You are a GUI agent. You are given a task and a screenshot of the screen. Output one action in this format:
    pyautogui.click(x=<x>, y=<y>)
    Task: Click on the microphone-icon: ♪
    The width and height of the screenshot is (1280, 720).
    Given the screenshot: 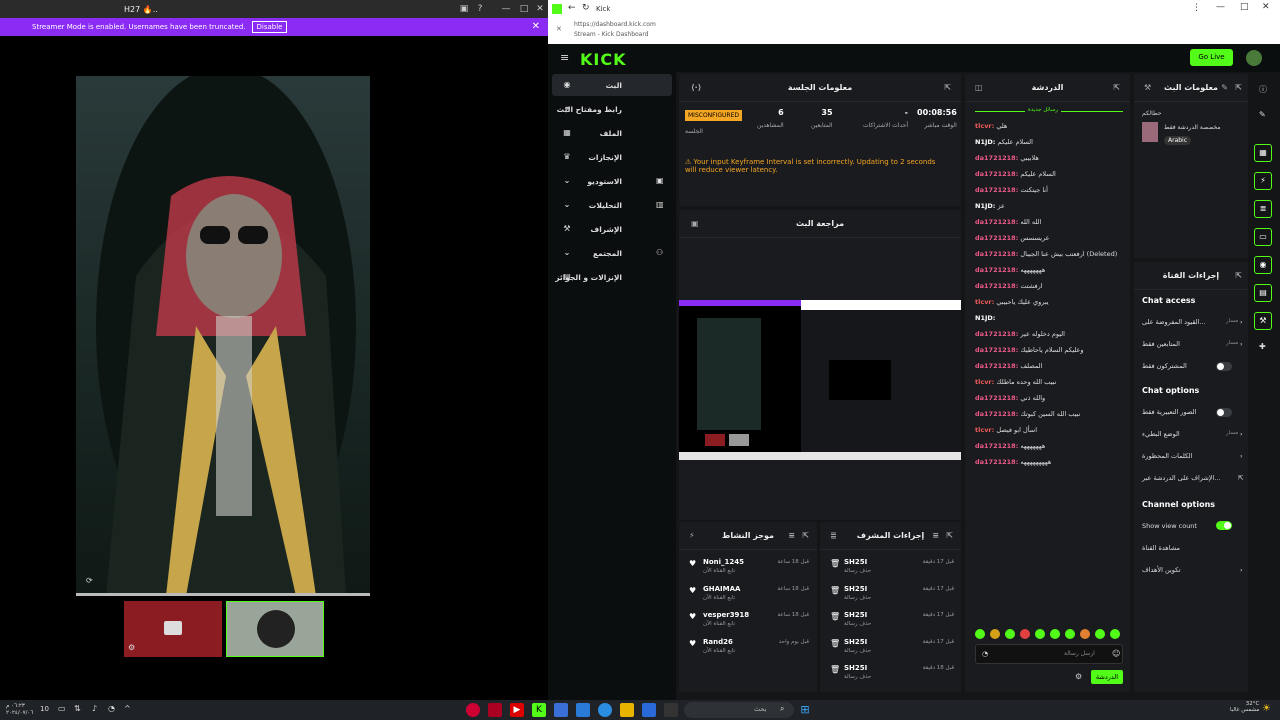 What is the action you would take?
    pyautogui.click(x=94, y=708)
    